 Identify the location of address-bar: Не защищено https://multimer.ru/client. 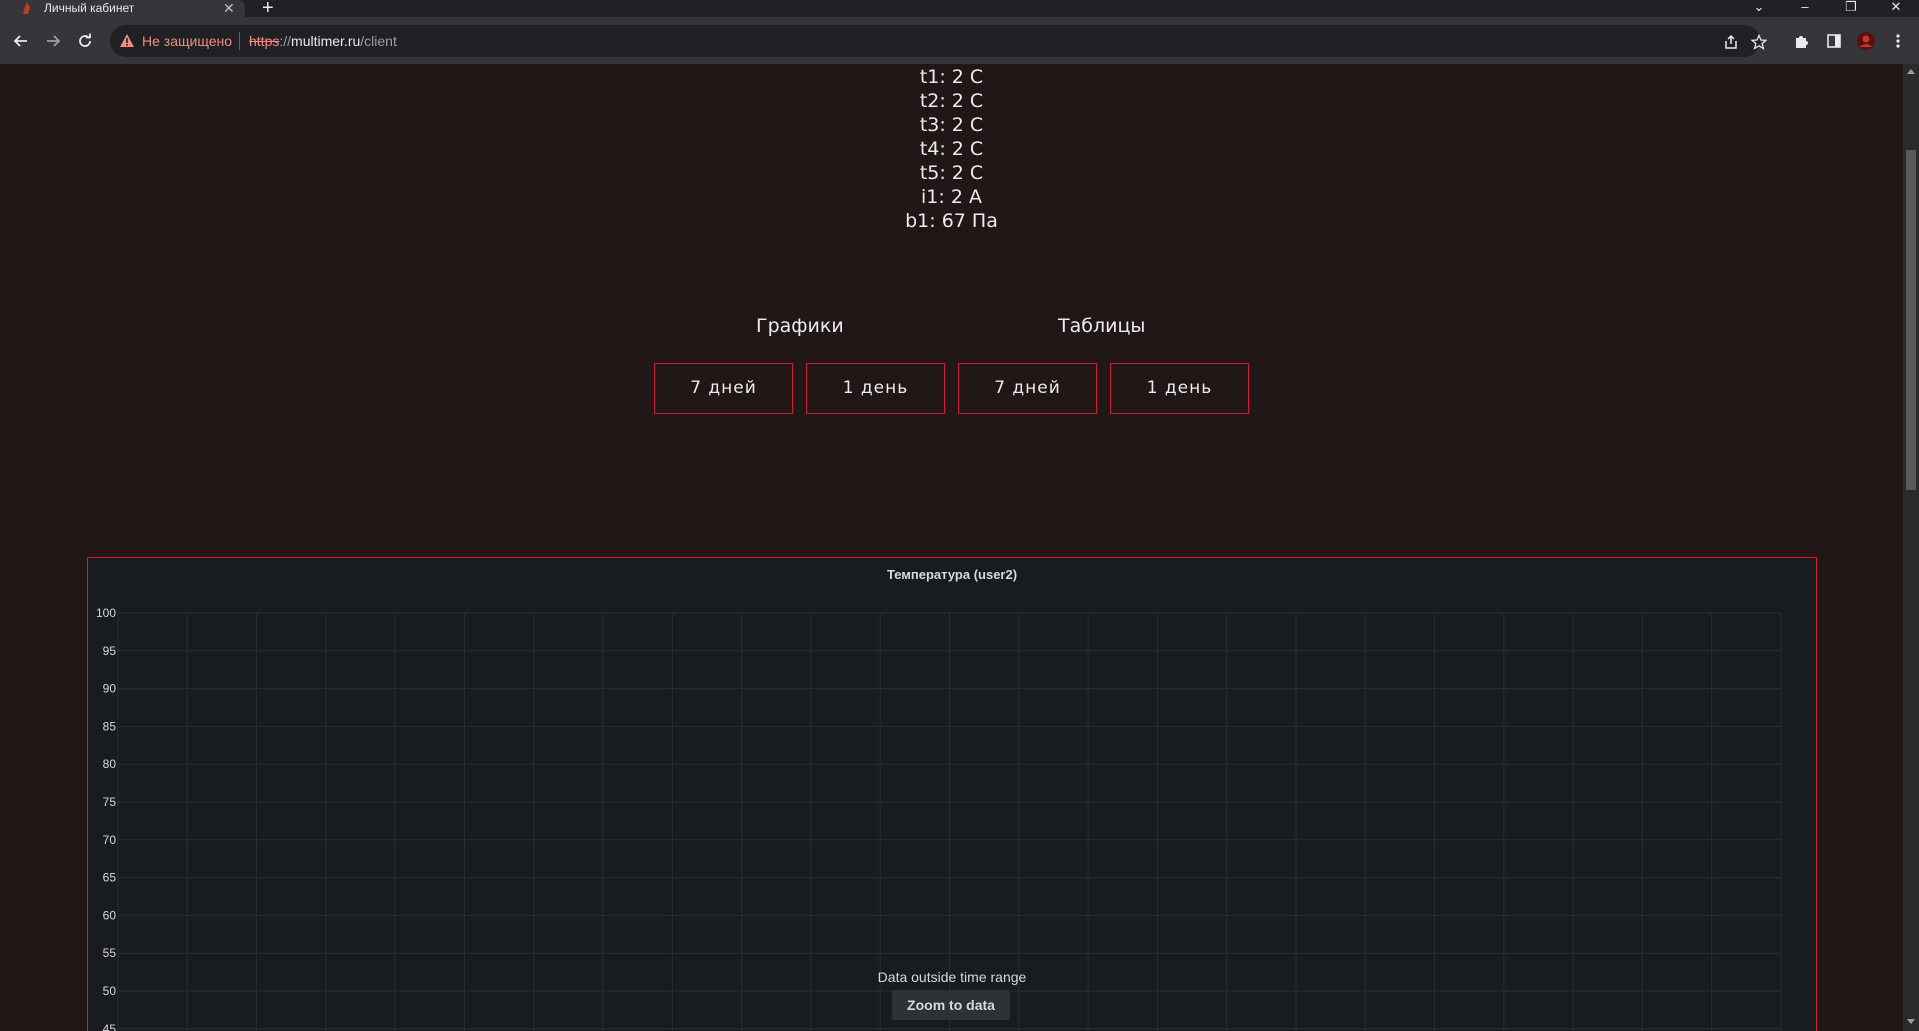
(938, 41).